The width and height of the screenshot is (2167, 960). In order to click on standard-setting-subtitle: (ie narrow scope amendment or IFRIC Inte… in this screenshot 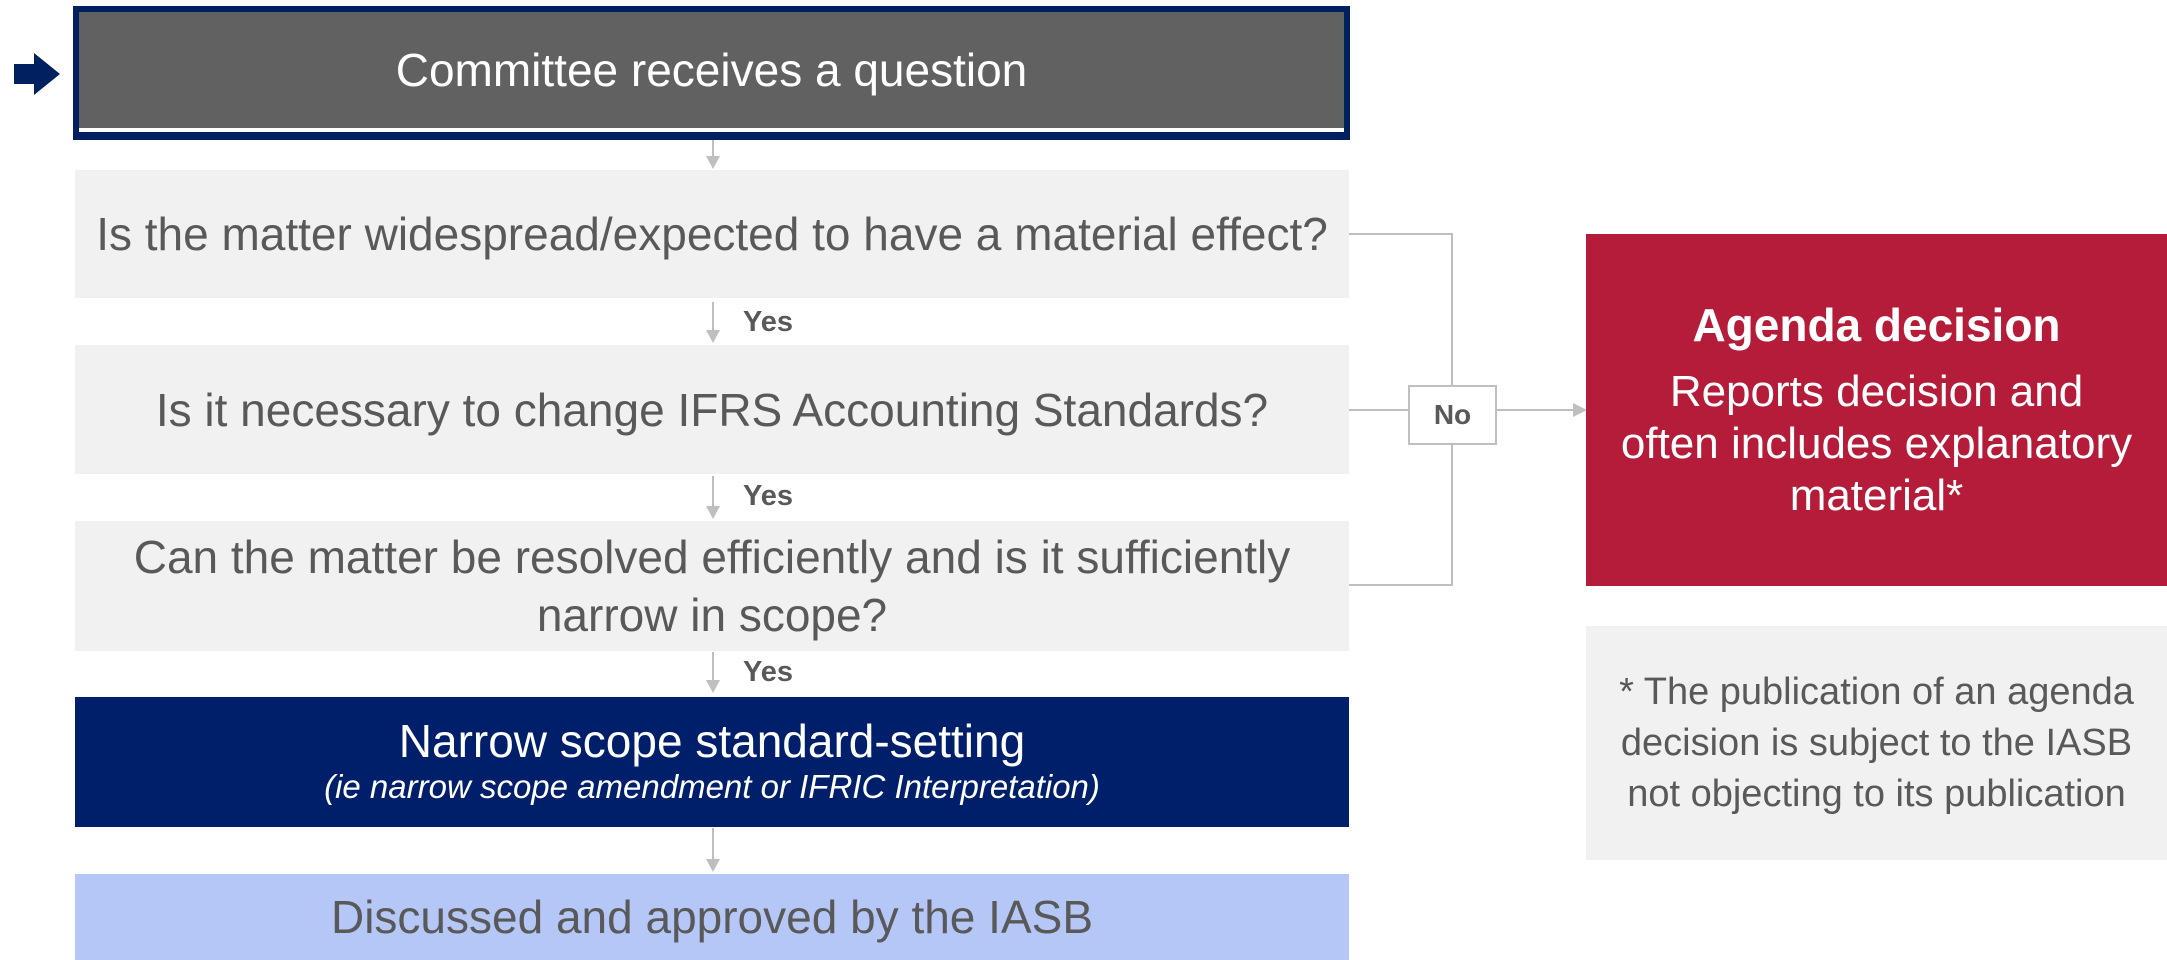, I will do `click(712, 786)`.